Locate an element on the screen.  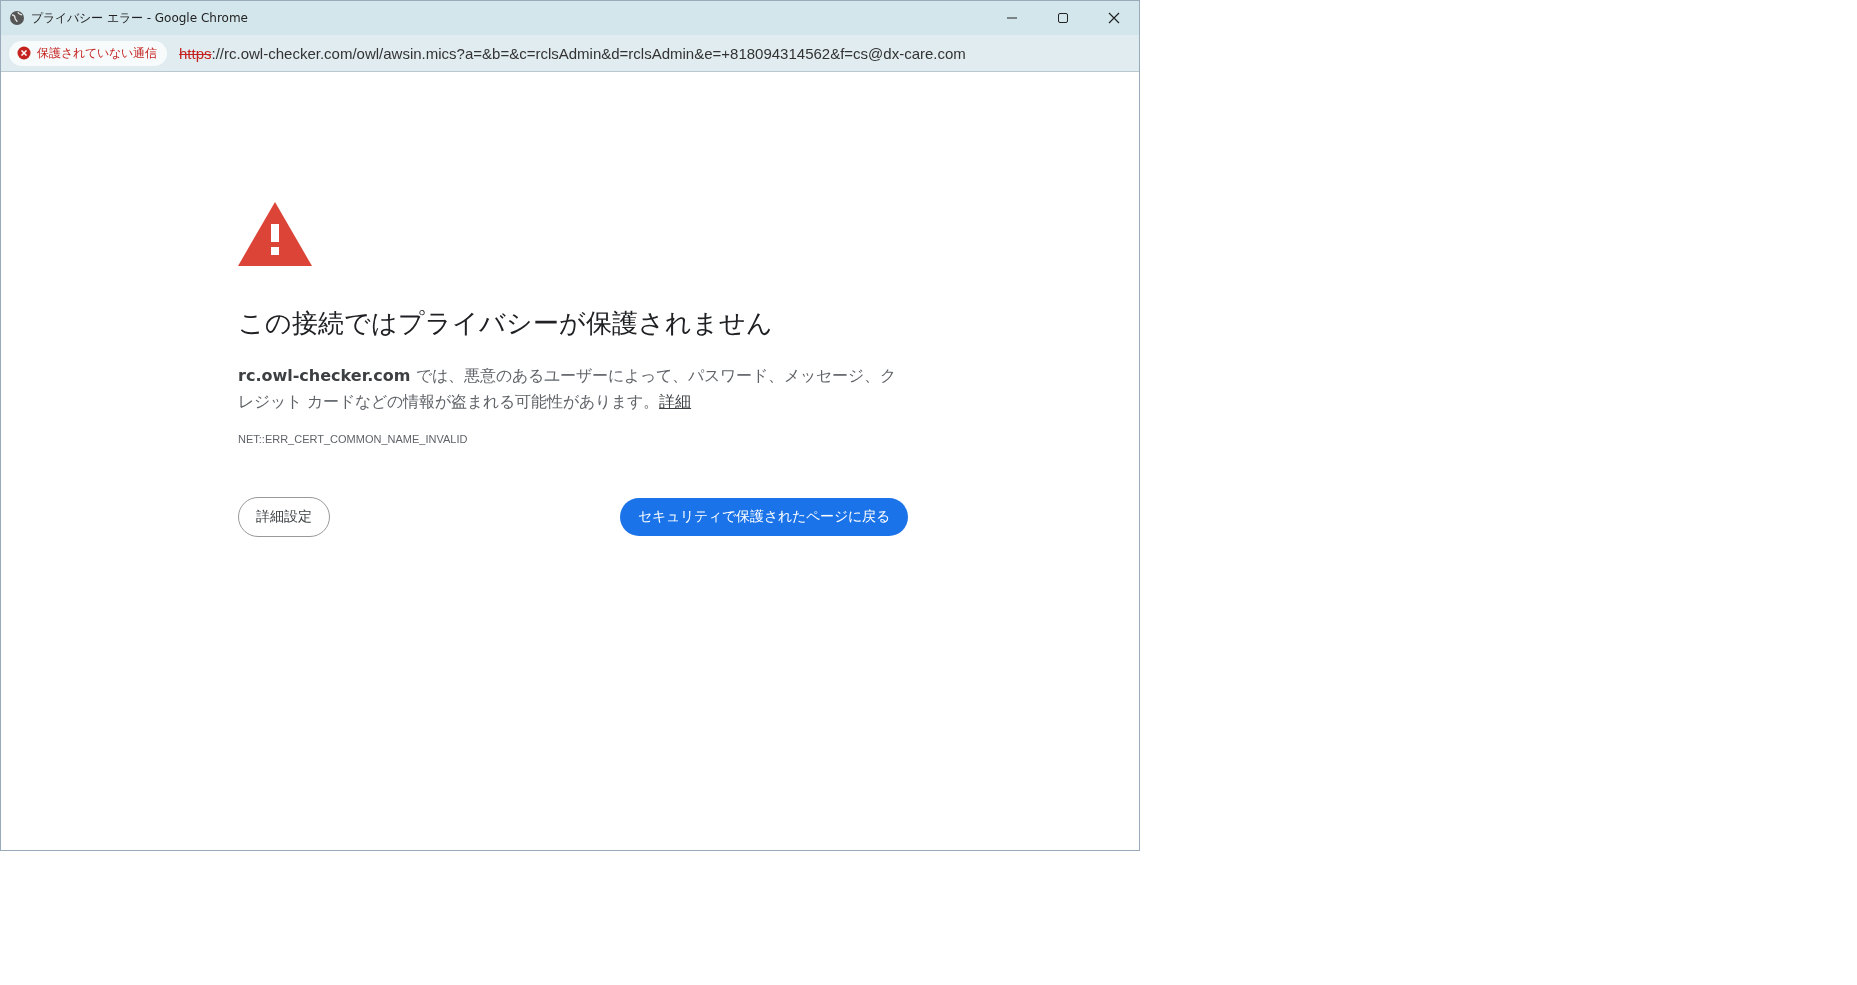
url-field: https://rc.owl-checker.com/owl/awsin.mics?a=&b=&c=rclsAdmin&d=rclsAdmin&e=+818094314562&f=cs@dx-care.com is located at coordinates (572, 53).